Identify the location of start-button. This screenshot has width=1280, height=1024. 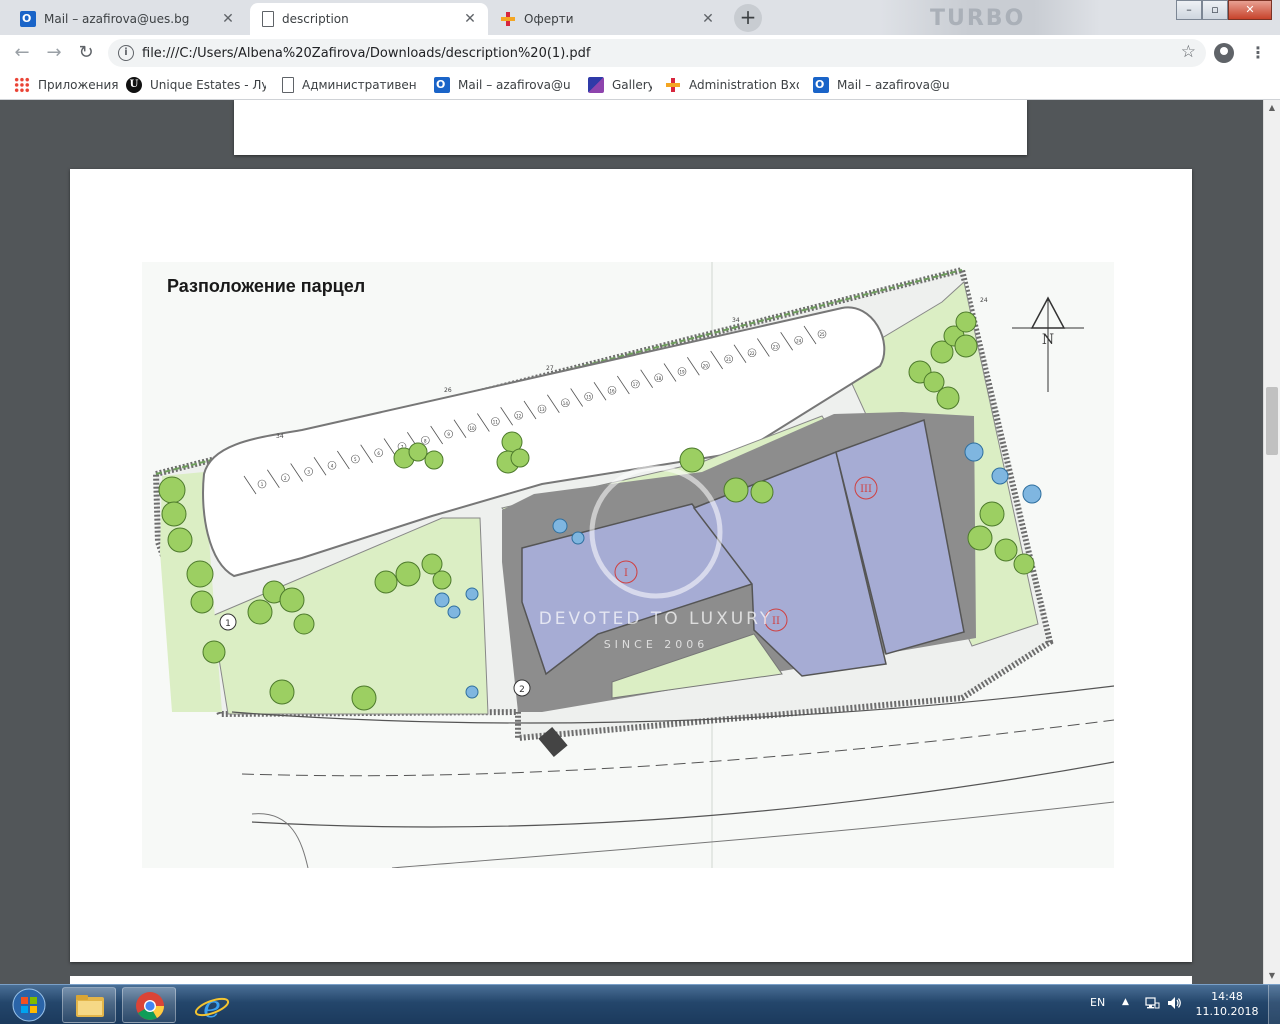
(29, 1005).